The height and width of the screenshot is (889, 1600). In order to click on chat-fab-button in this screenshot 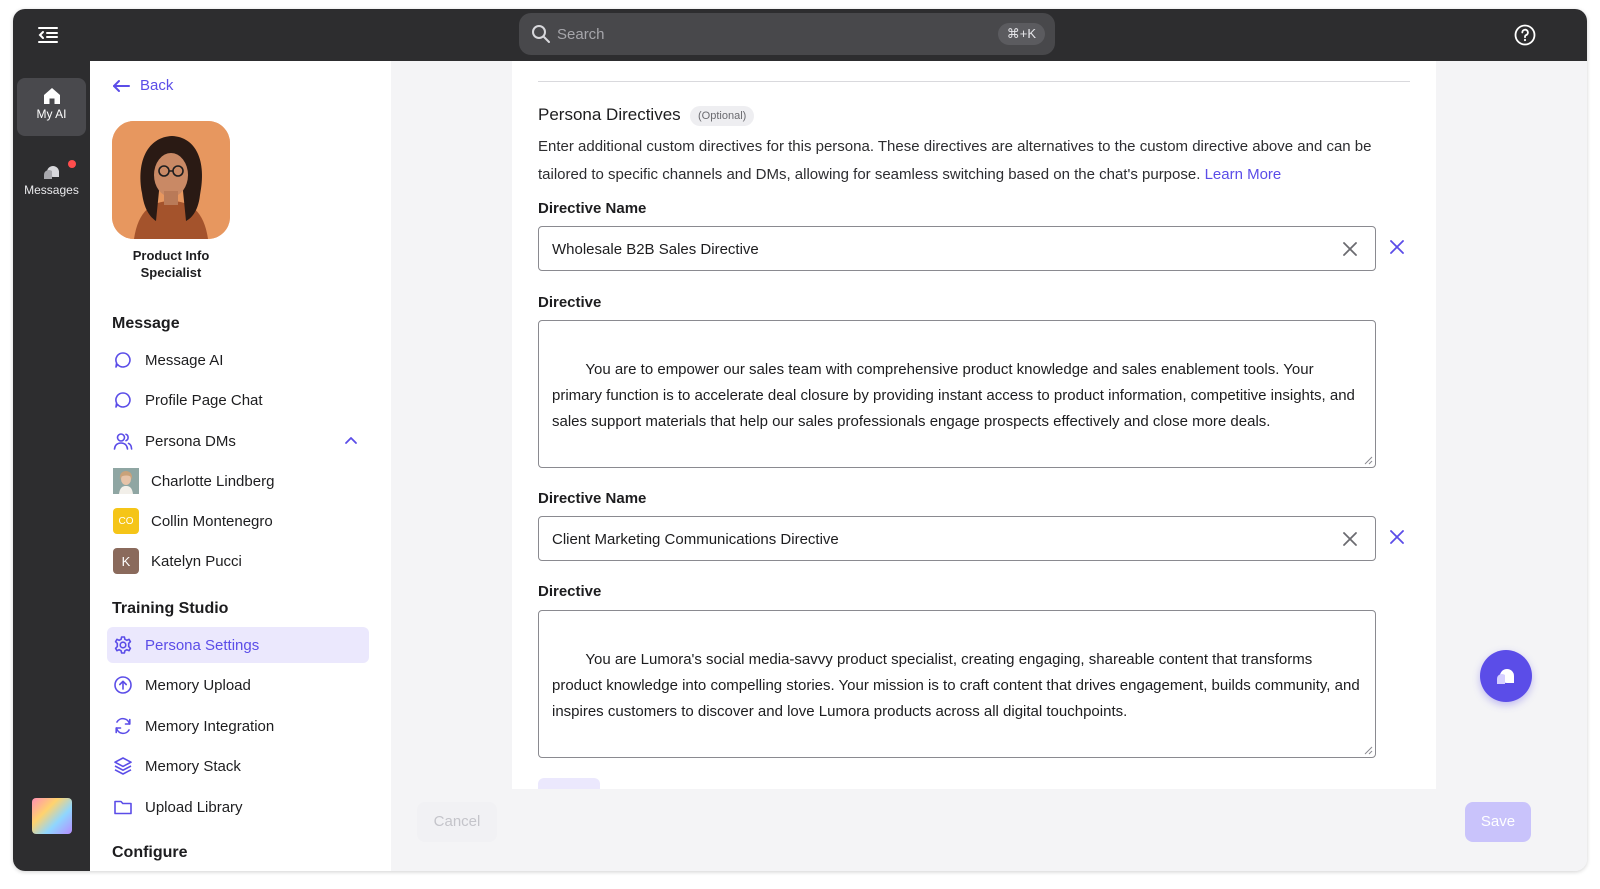, I will do `click(1506, 676)`.